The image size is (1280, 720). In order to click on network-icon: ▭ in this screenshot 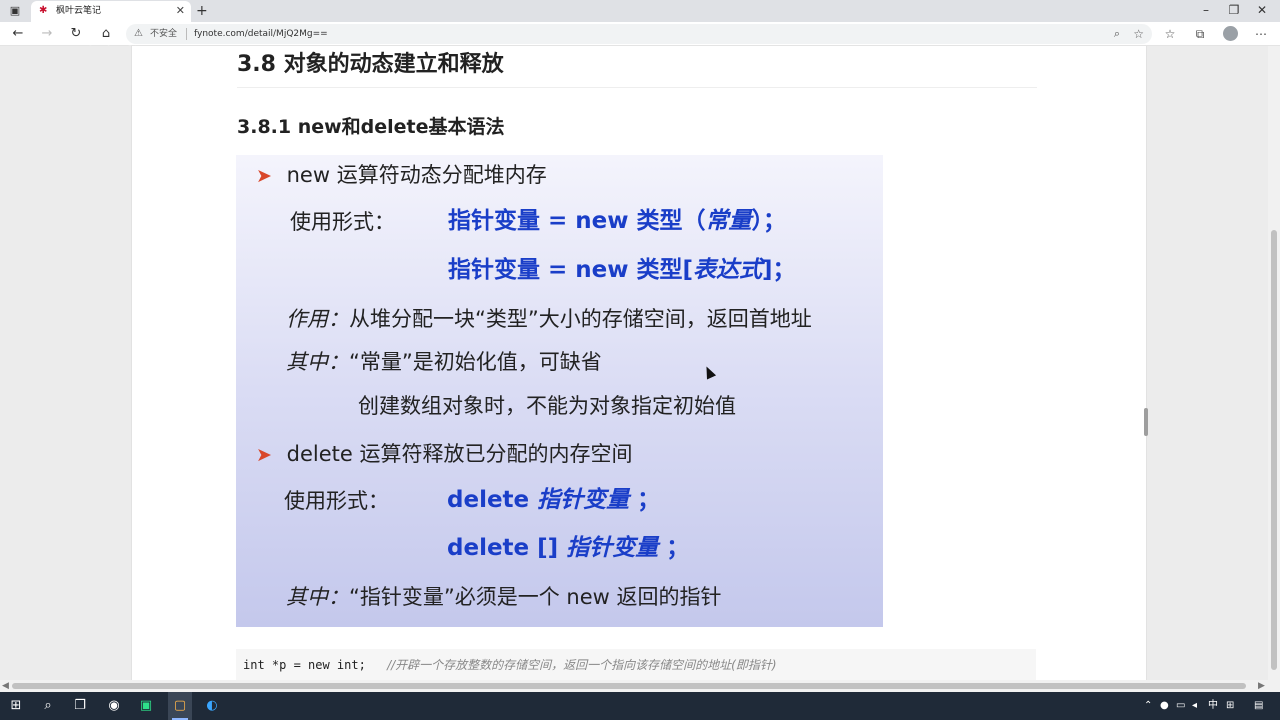, I will do `click(1180, 706)`.